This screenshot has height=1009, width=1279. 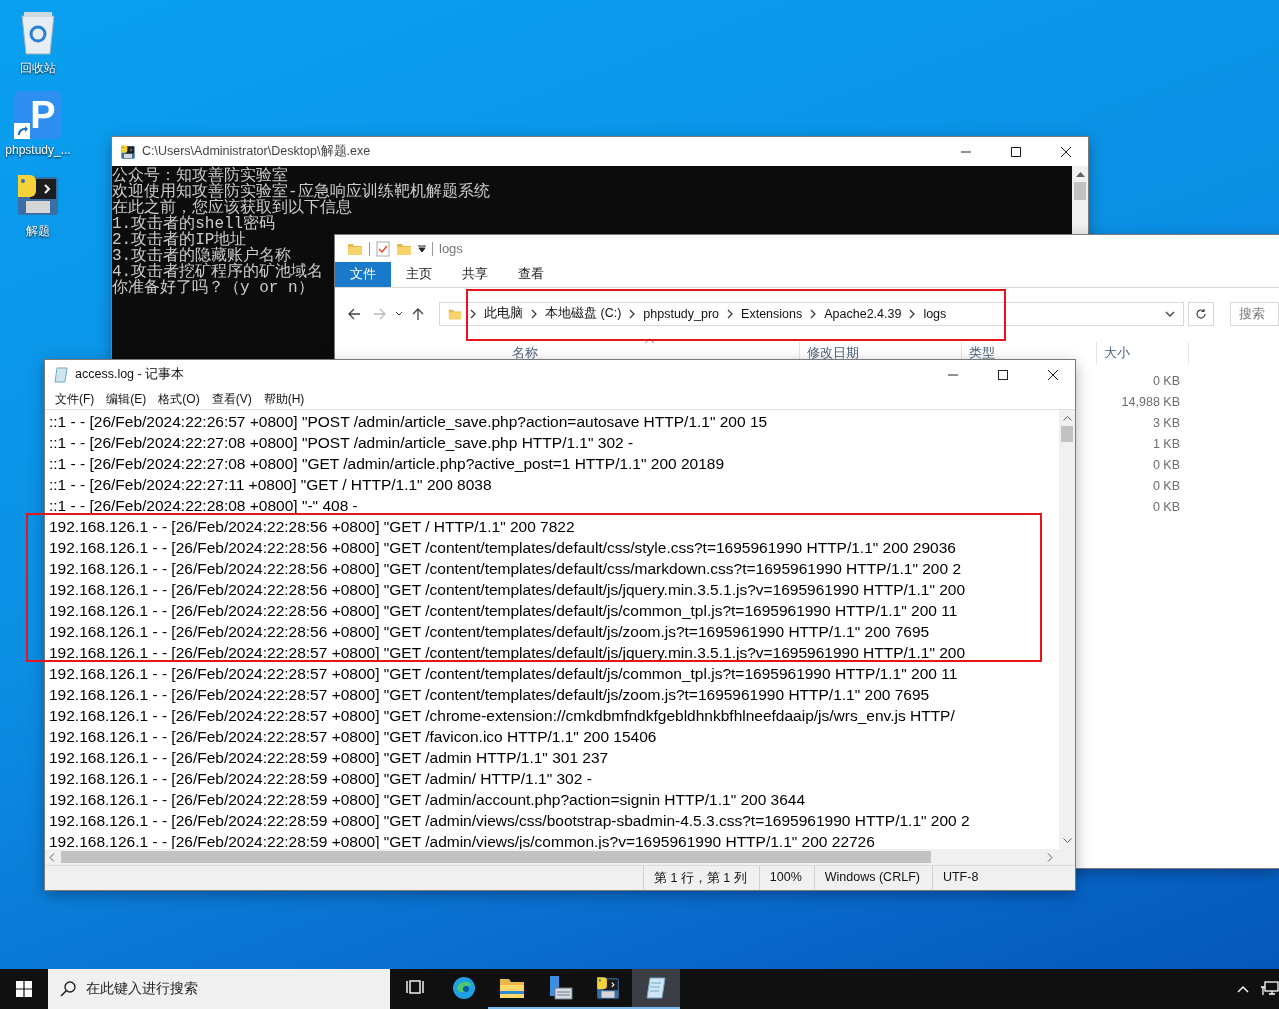 What do you see at coordinates (256, 151) in the screenshot?
I see `window-title: C:\Users\Administrator\Desktop\解题.exe` at bounding box center [256, 151].